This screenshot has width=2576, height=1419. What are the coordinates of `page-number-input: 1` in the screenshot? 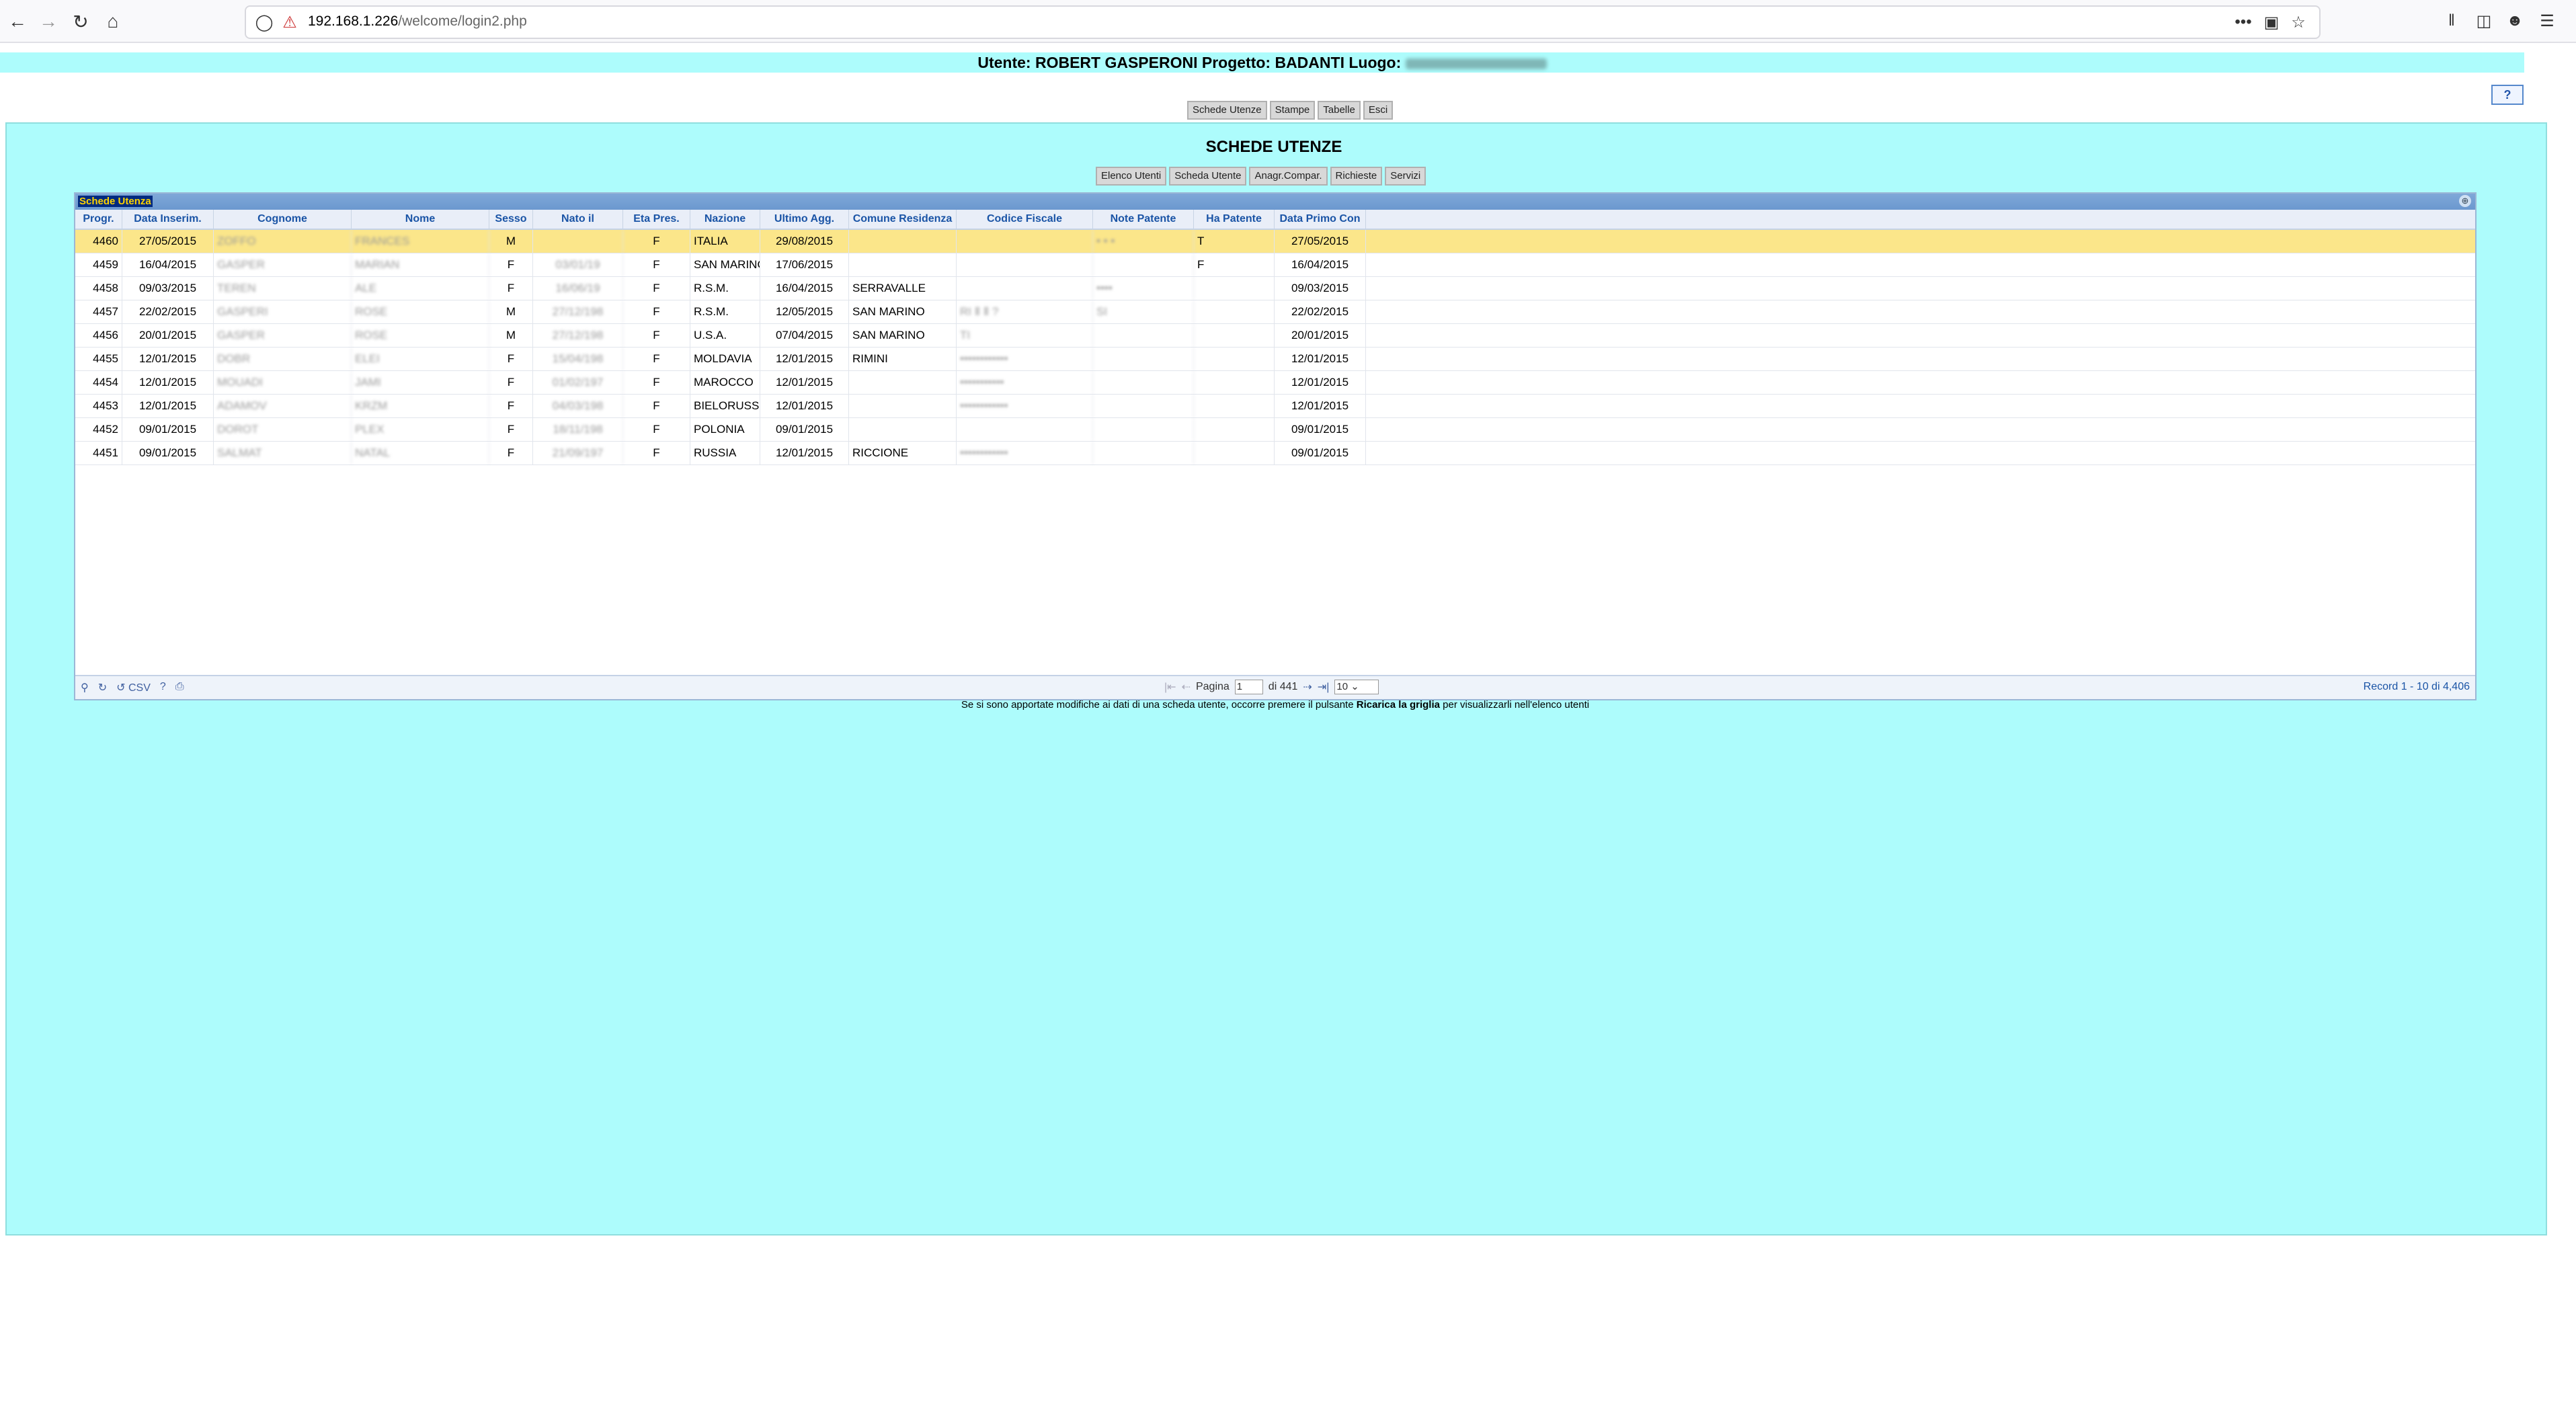 It's located at (1248, 687).